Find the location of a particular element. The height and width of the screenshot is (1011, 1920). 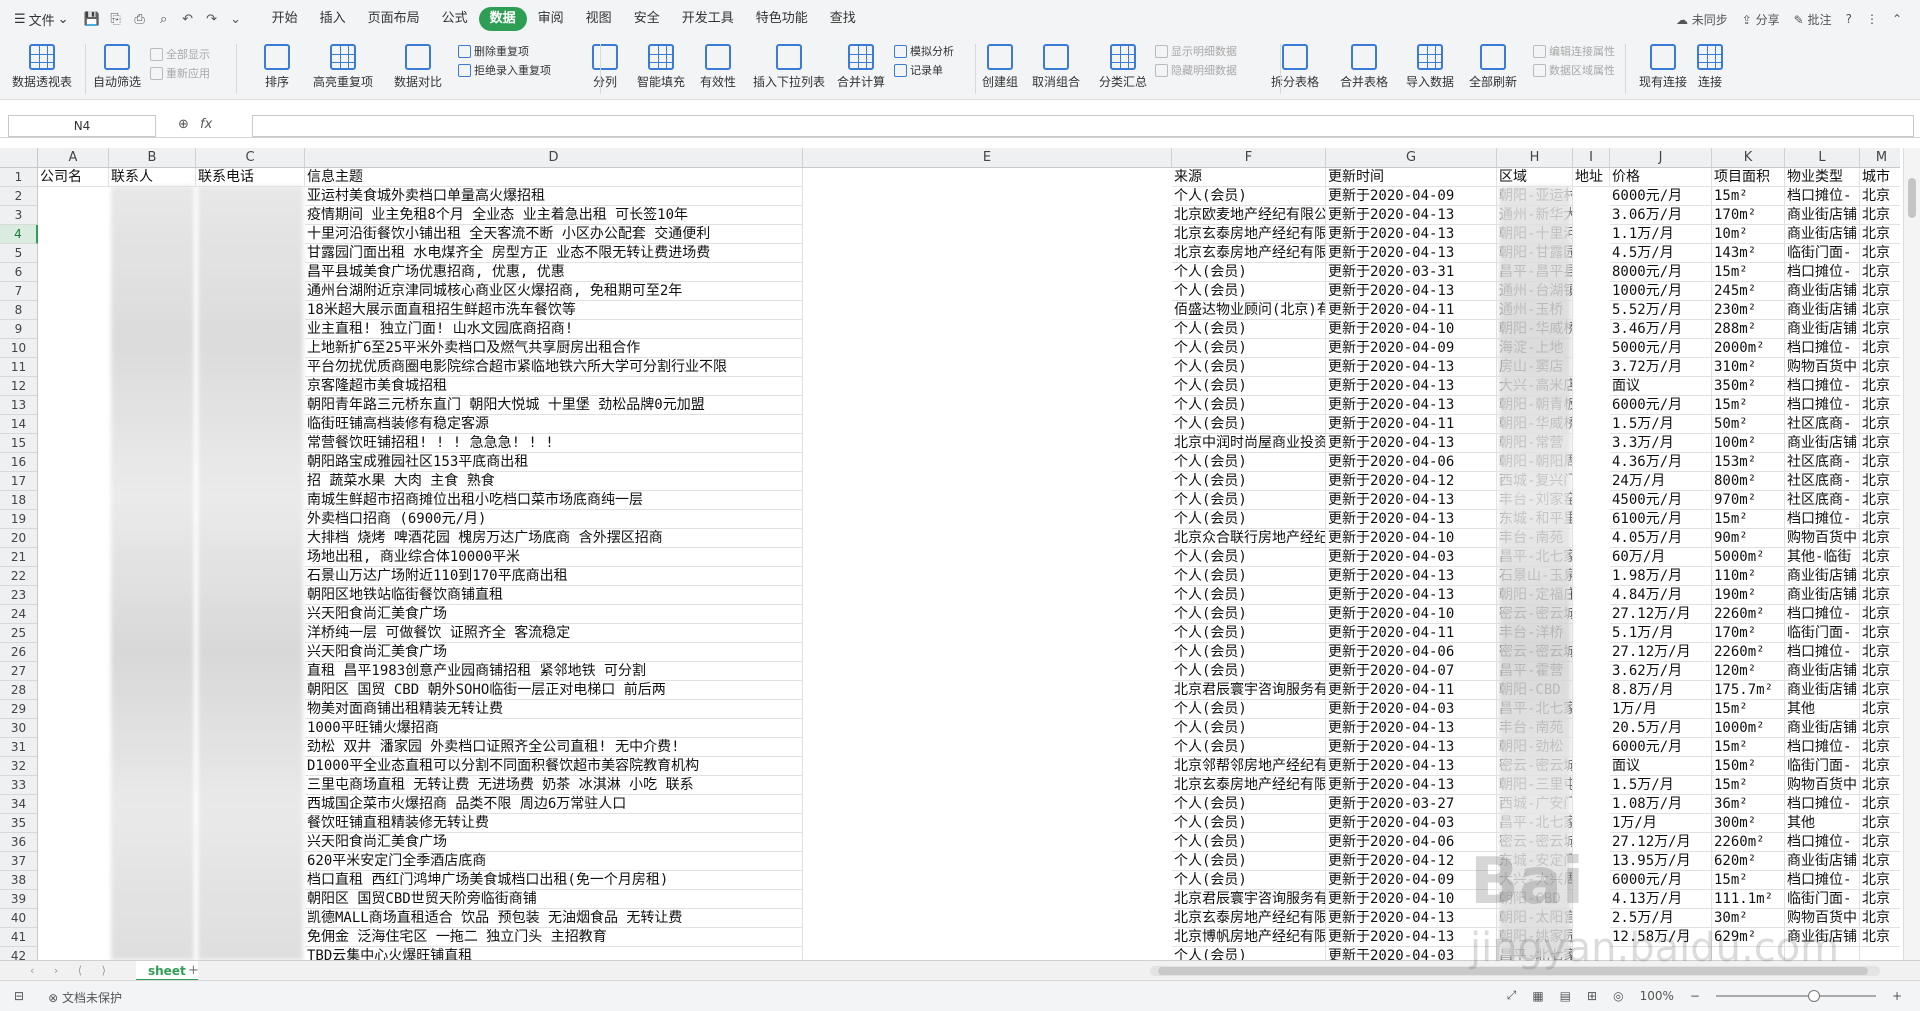

cell: 更新于2020-04-11 is located at coordinates (1411, 633).